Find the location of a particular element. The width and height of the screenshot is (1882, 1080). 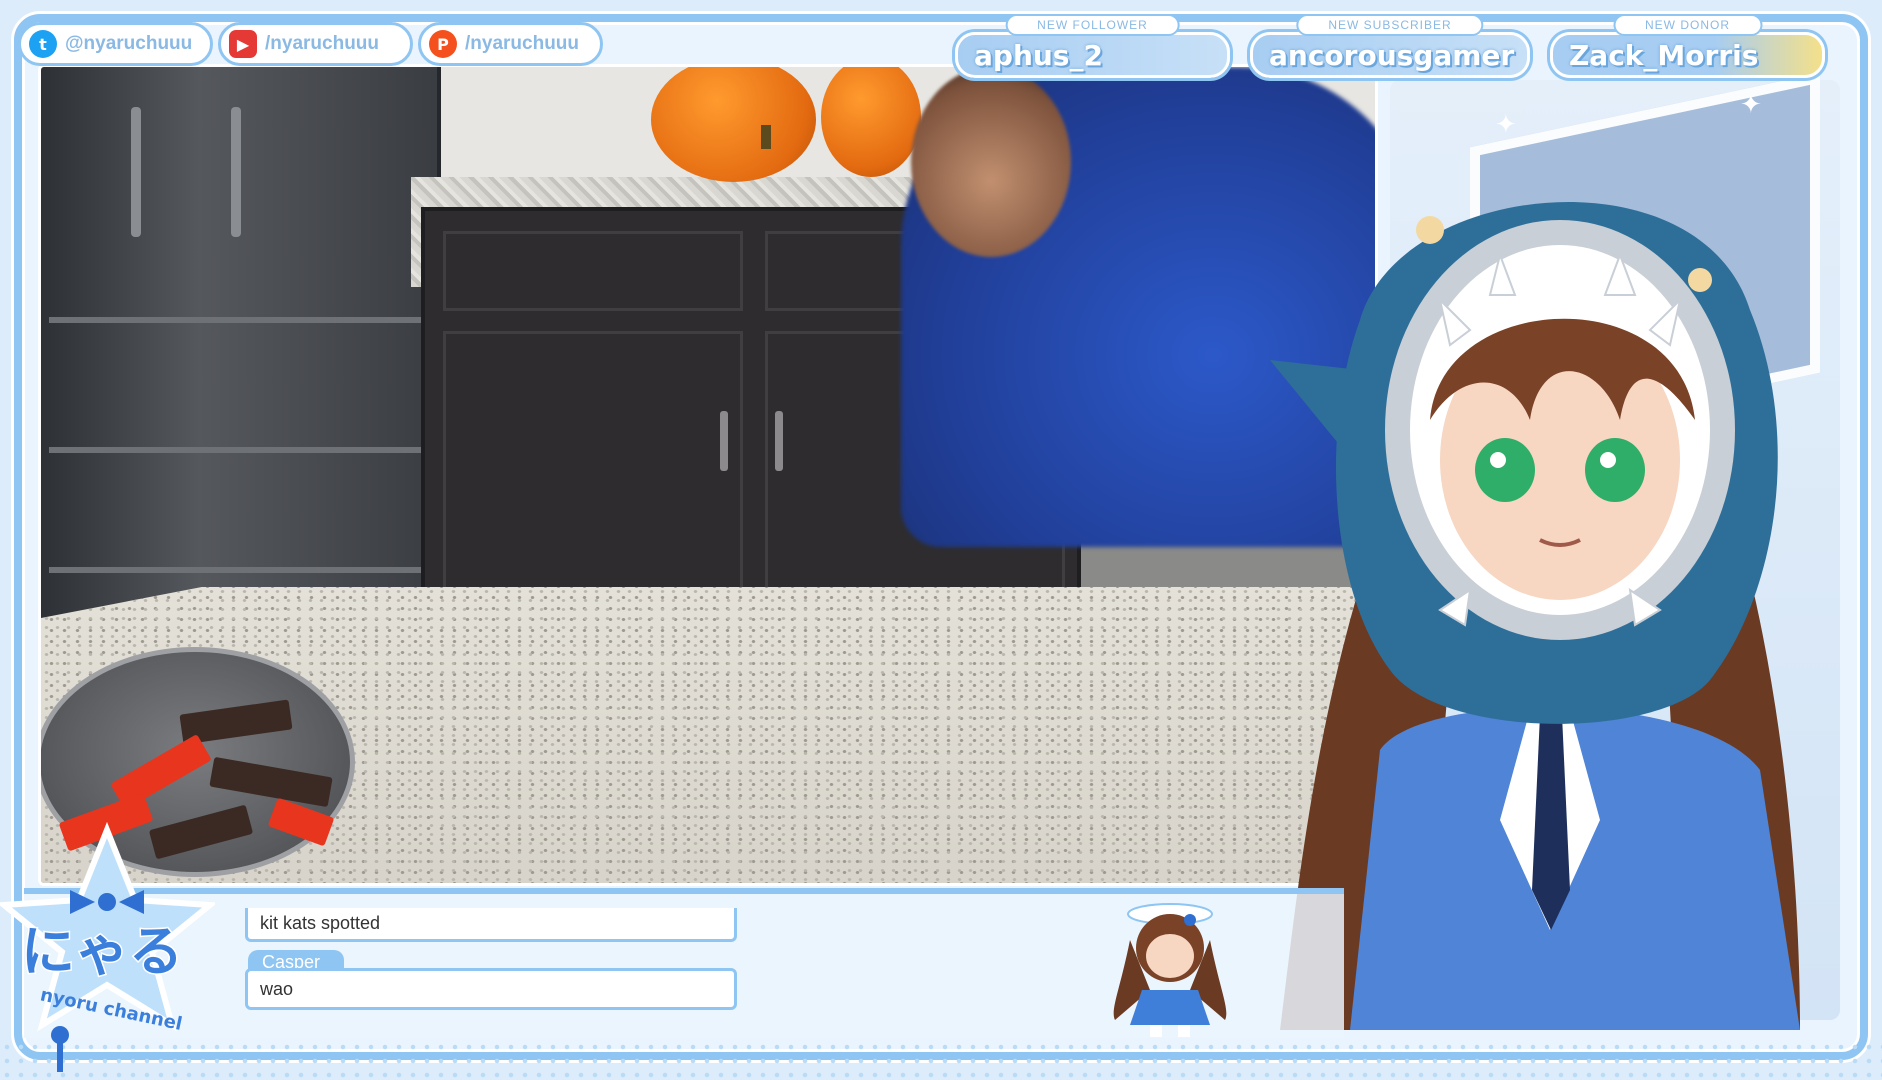

youtube-icon: ▶ is located at coordinates (243, 44).